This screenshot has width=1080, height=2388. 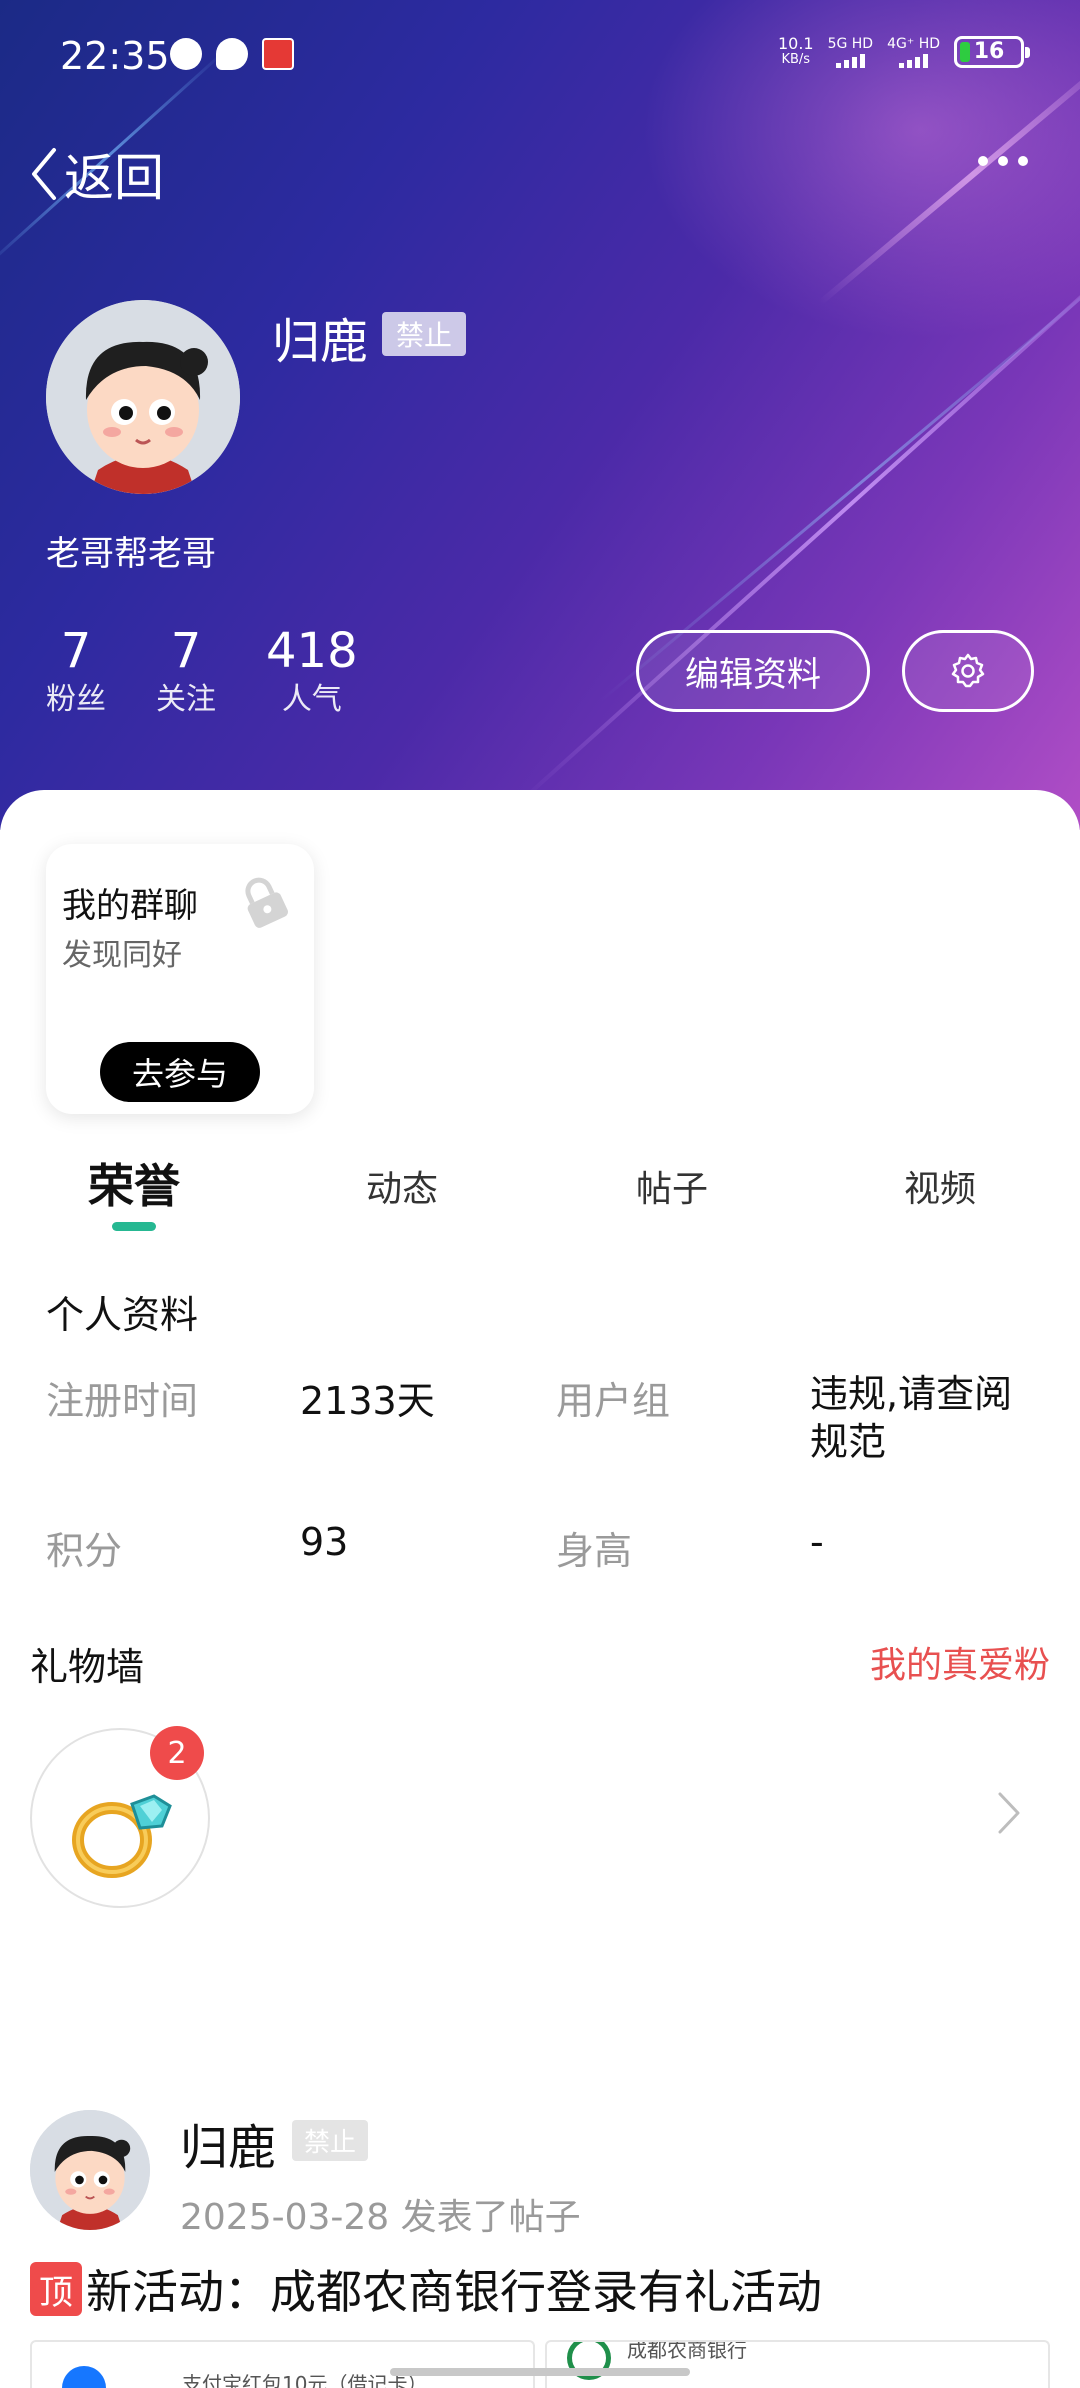 I want to click on post-image-thumbnail: 支付宝红包10元（借记卡）, so click(x=282, y=2364).